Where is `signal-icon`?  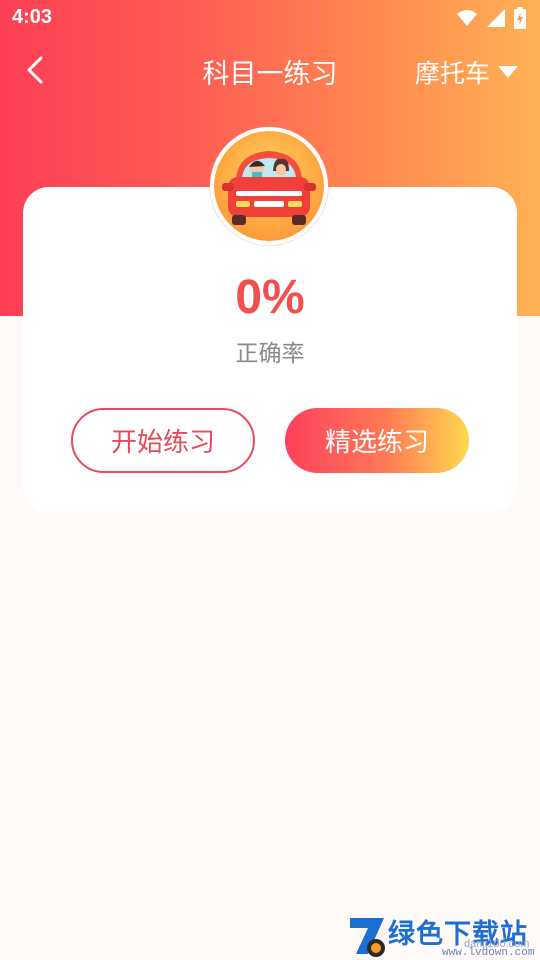
signal-icon is located at coordinates (496, 18).